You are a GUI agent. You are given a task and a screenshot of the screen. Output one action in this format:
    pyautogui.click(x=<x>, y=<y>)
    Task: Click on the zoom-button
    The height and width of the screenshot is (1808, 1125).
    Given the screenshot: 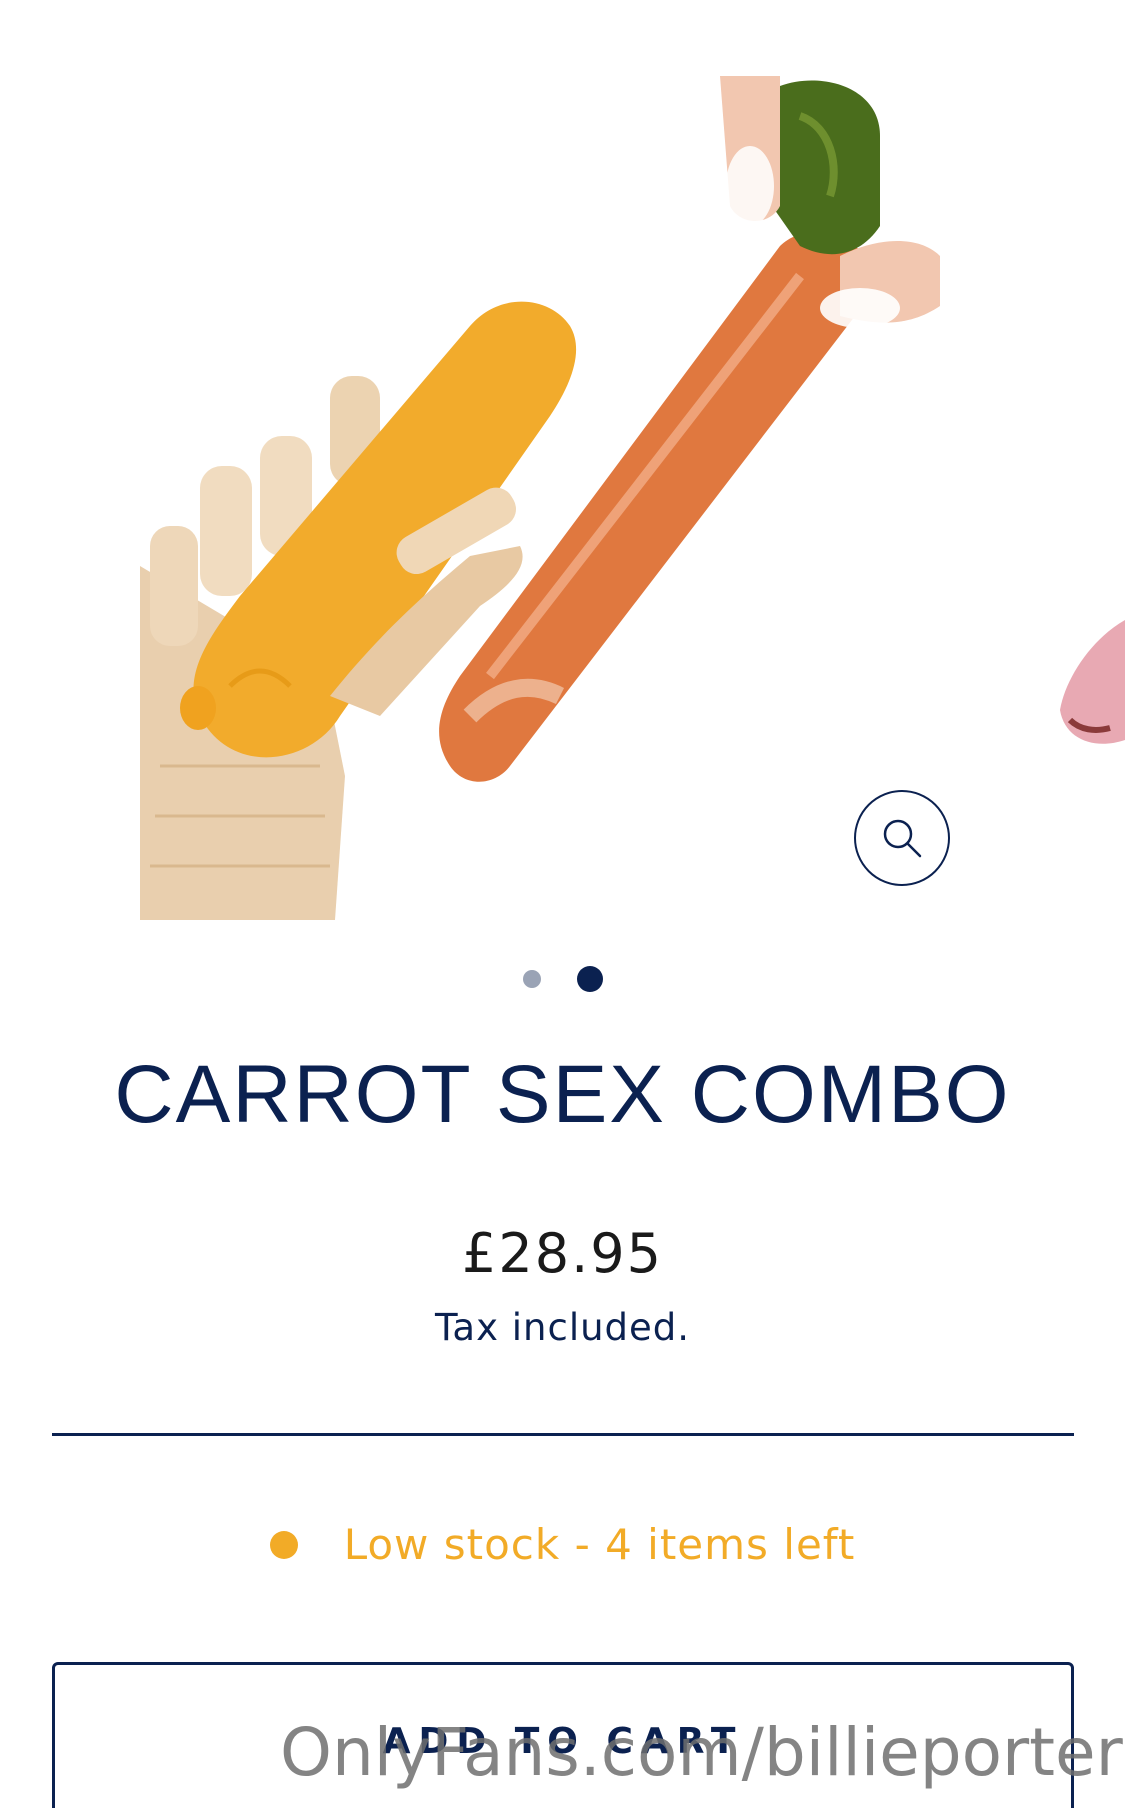 What is the action you would take?
    pyautogui.click(x=902, y=838)
    